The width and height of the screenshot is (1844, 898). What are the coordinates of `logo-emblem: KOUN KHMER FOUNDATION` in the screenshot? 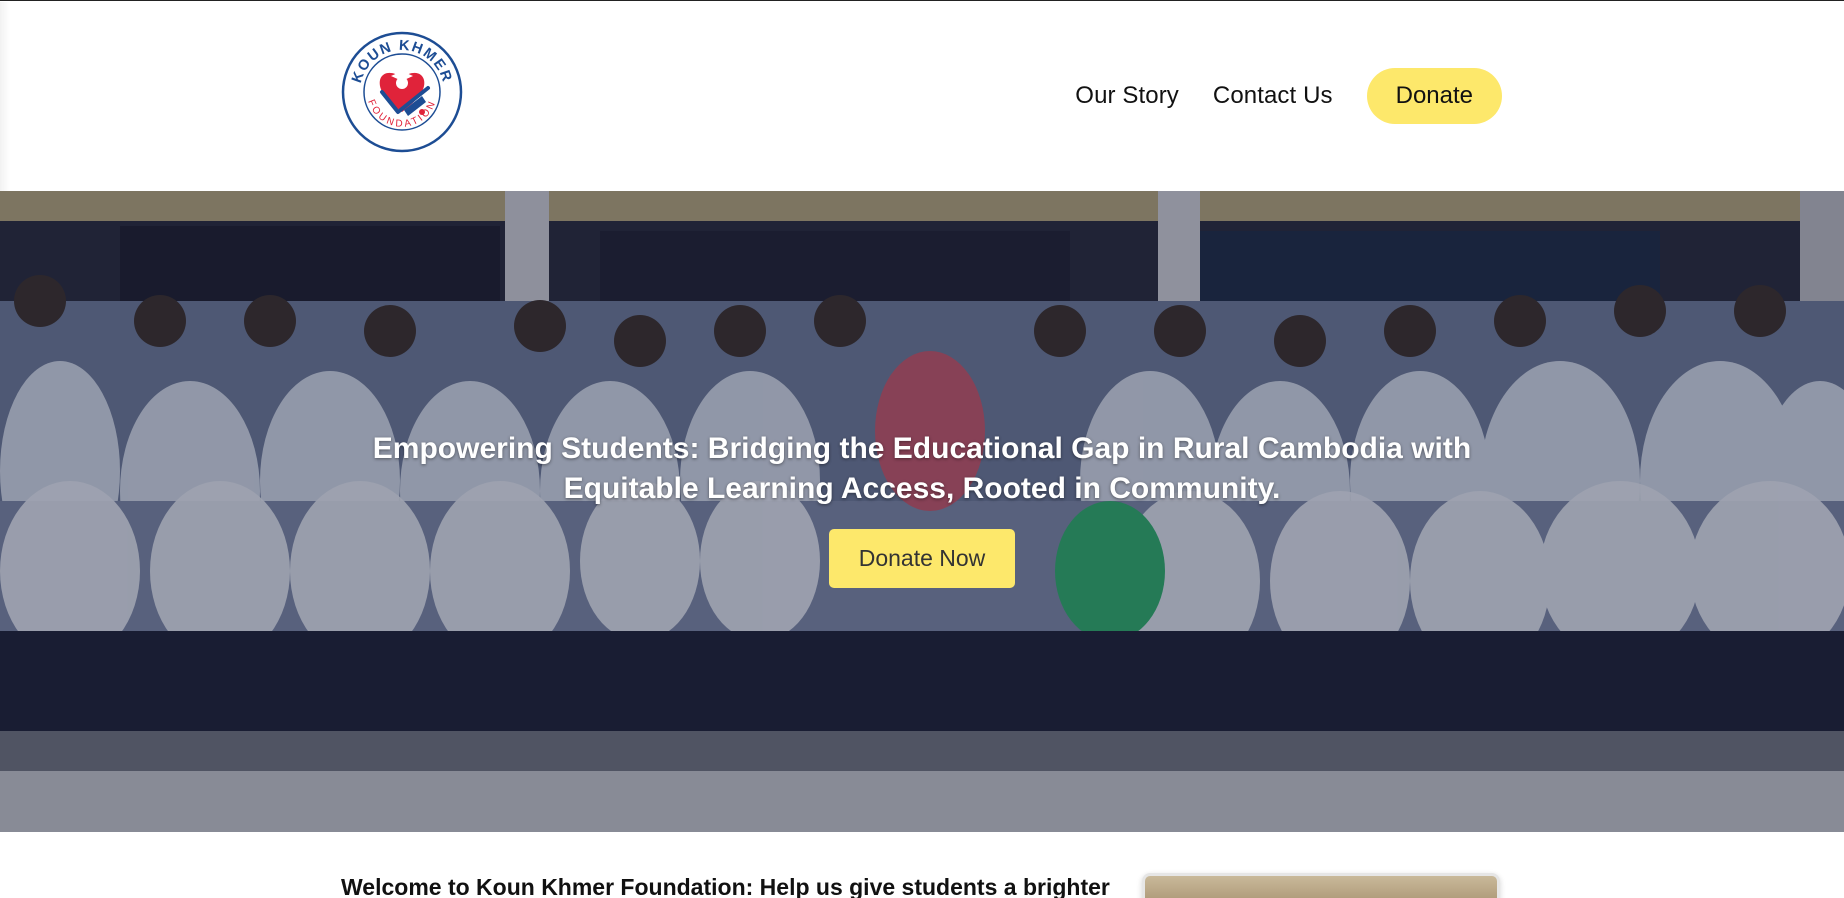 It's located at (402, 92).